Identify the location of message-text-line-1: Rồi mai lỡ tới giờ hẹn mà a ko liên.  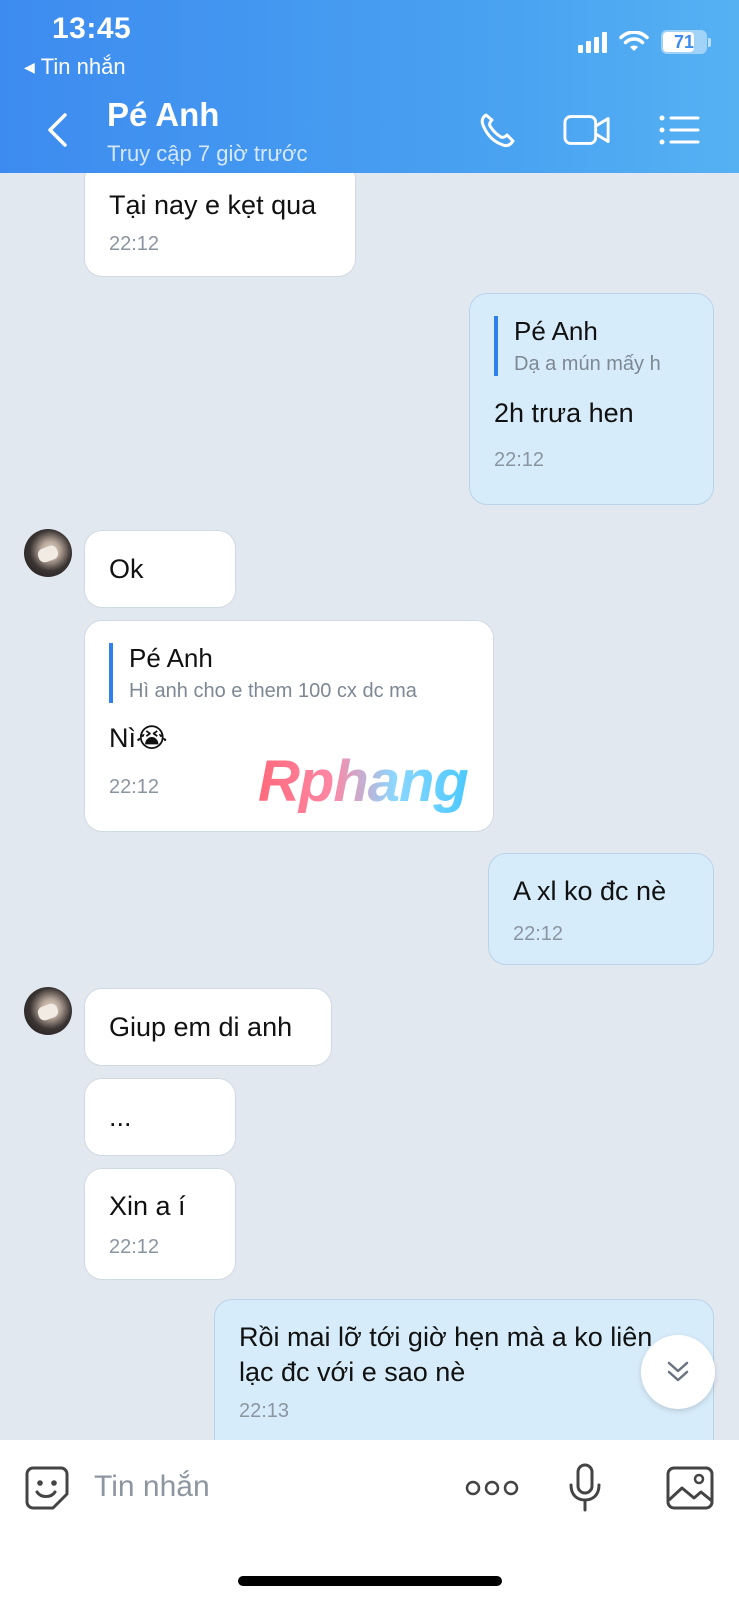
(446, 1337).